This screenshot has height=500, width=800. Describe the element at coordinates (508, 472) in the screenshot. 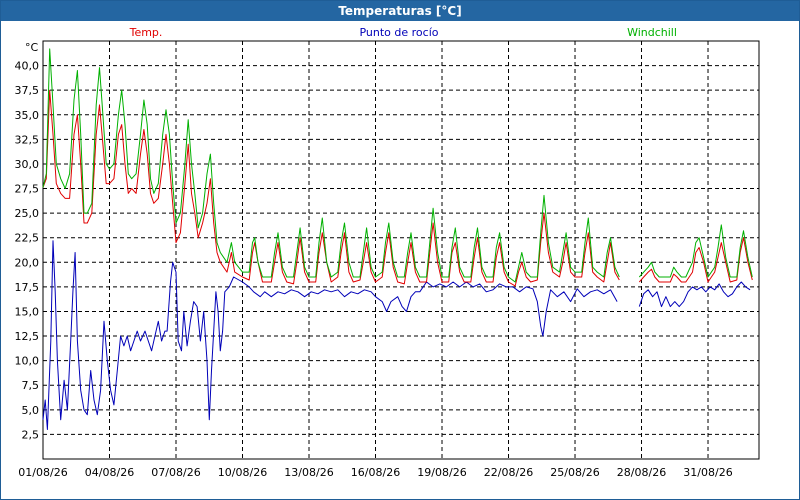

I see `x-tick-label: 22/08/26` at that location.